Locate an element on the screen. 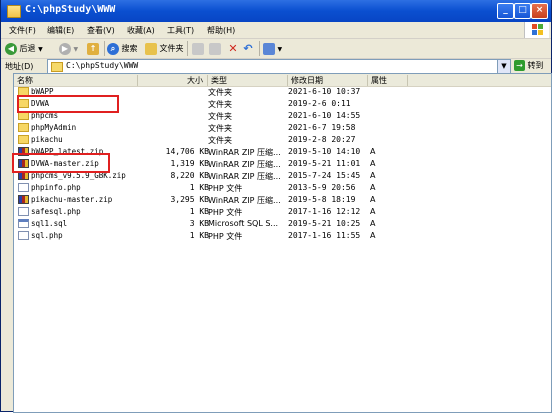 Image resolution: width=554 pixels, height=416 pixels. title-bar: C:\phpStudy\WWW _ □ × is located at coordinates (276, 11).